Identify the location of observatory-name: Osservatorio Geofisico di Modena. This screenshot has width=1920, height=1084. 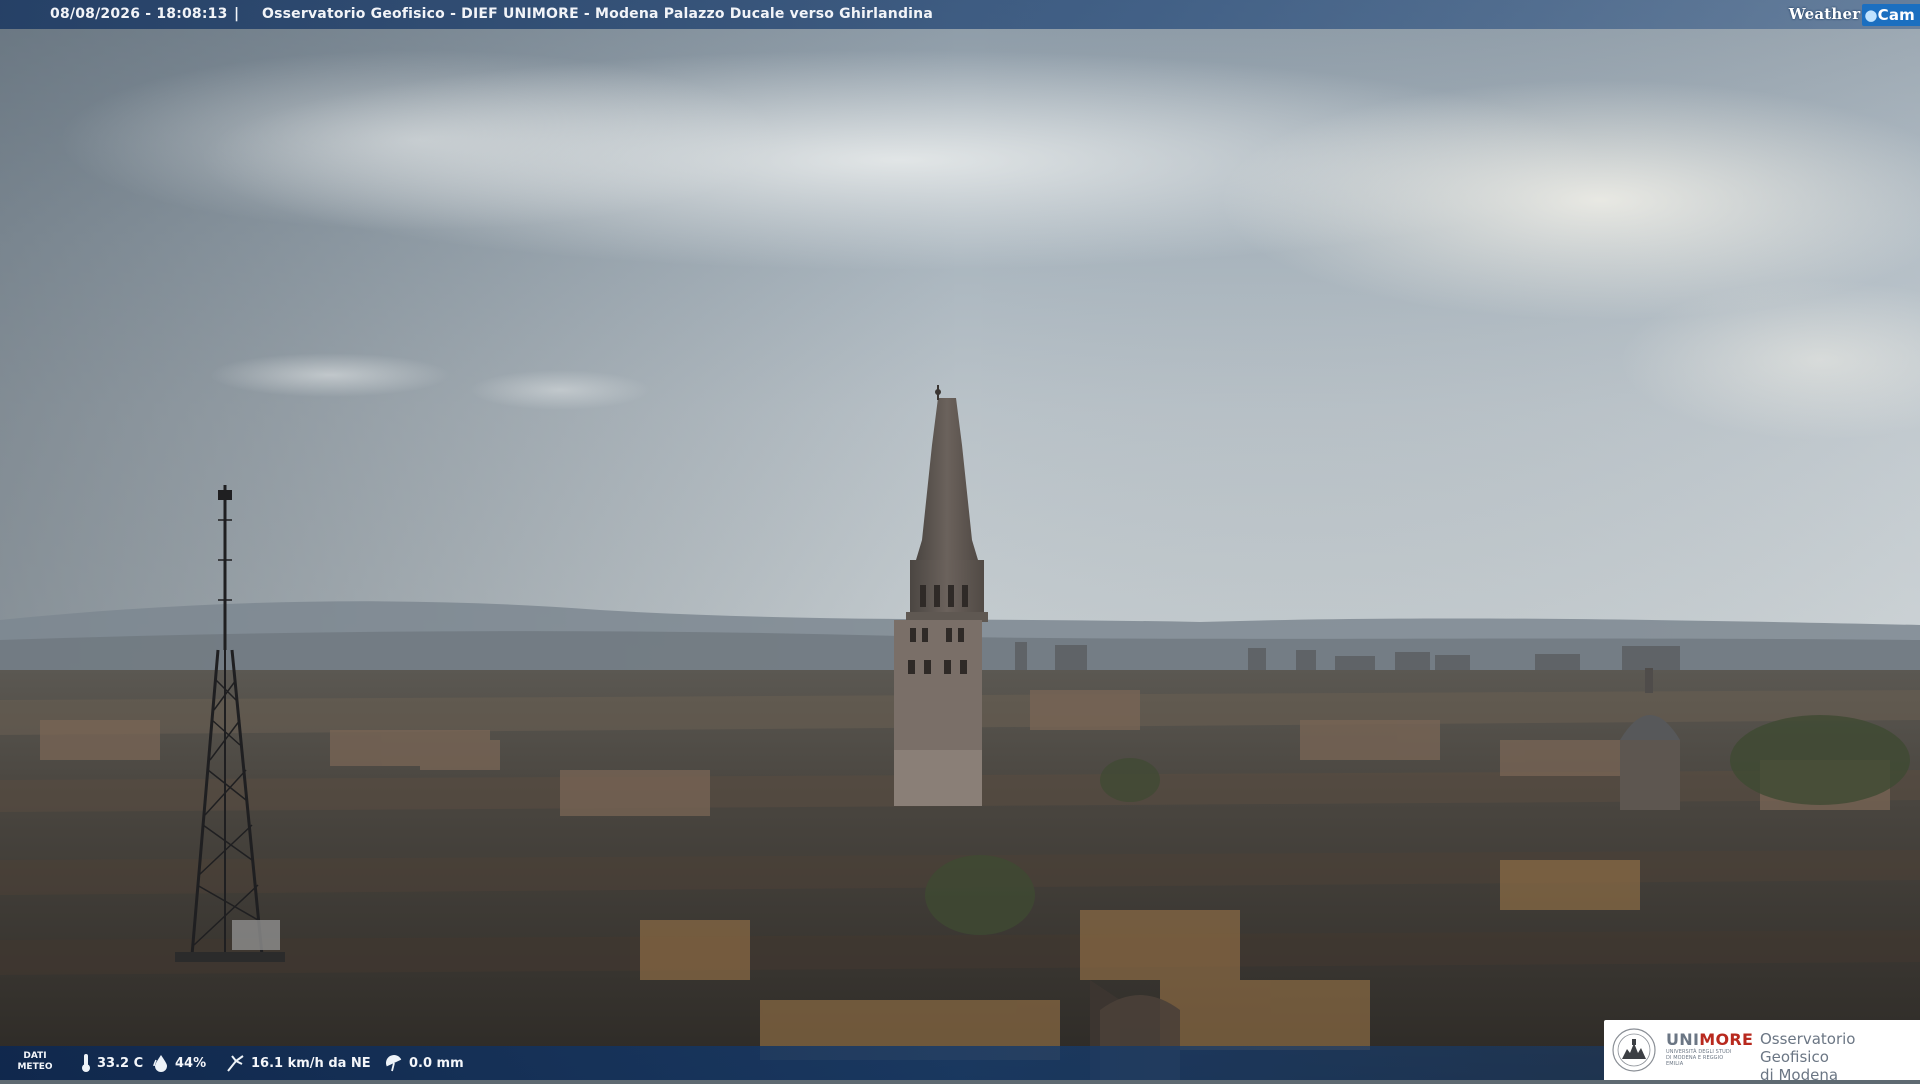
(1840, 1057).